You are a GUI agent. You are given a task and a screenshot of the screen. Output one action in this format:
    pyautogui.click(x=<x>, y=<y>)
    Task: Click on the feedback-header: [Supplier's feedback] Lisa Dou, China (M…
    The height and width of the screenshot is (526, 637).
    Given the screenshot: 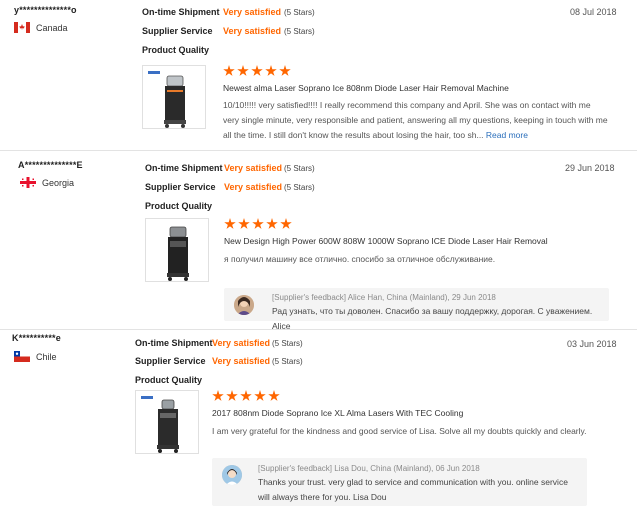 What is the action you would take?
    pyautogui.click(x=369, y=468)
    